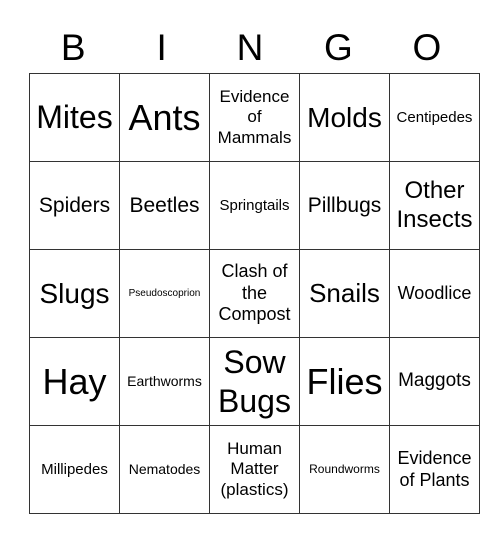 This screenshot has height=544, width=500. Describe the element at coordinates (74, 293) in the screenshot. I see `bingo-cell: Slugs` at that location.